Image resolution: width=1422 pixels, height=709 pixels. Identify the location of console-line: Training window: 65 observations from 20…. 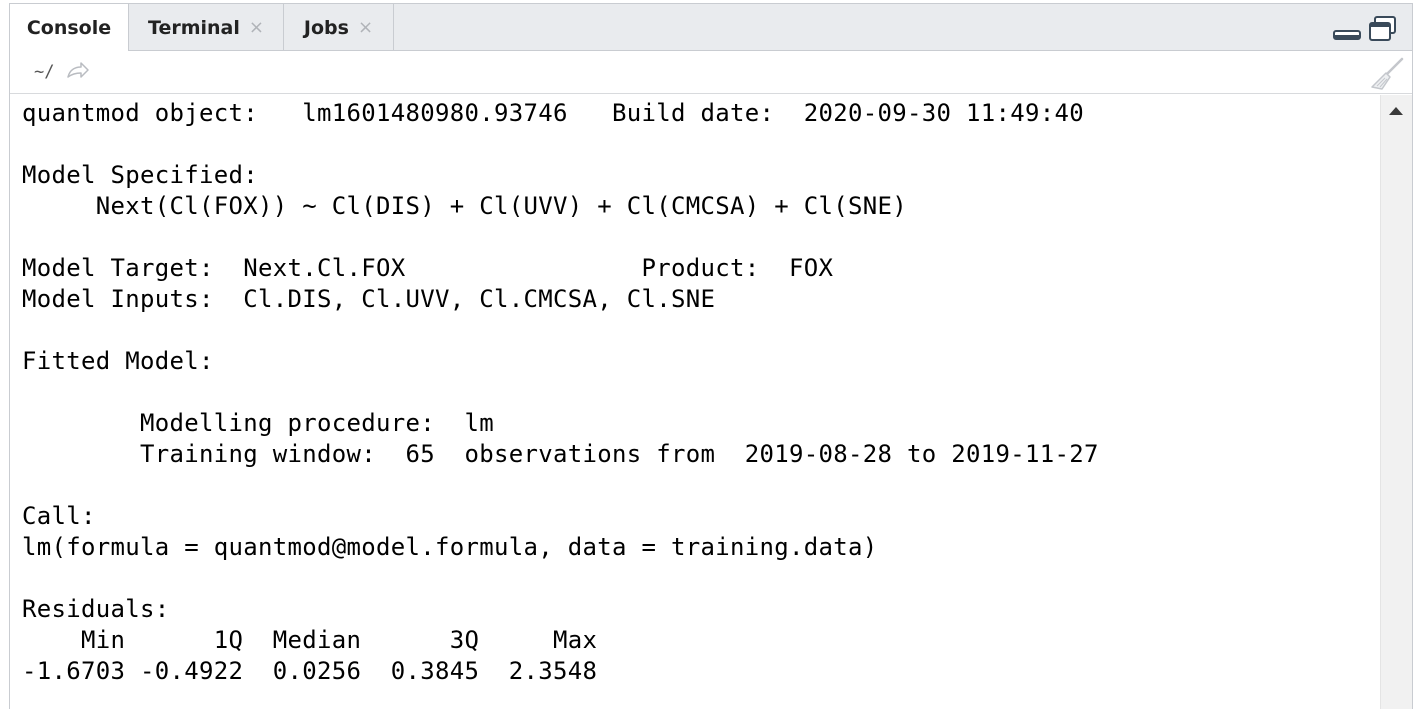
(560, 454).